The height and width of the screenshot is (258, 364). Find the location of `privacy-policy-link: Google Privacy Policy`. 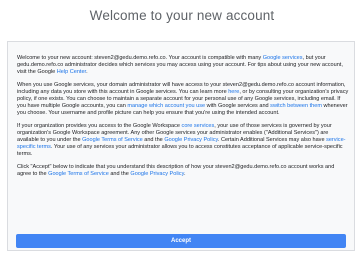

privacy-policy-link: Google Privacy Policy is located at coordinates (191, 140).